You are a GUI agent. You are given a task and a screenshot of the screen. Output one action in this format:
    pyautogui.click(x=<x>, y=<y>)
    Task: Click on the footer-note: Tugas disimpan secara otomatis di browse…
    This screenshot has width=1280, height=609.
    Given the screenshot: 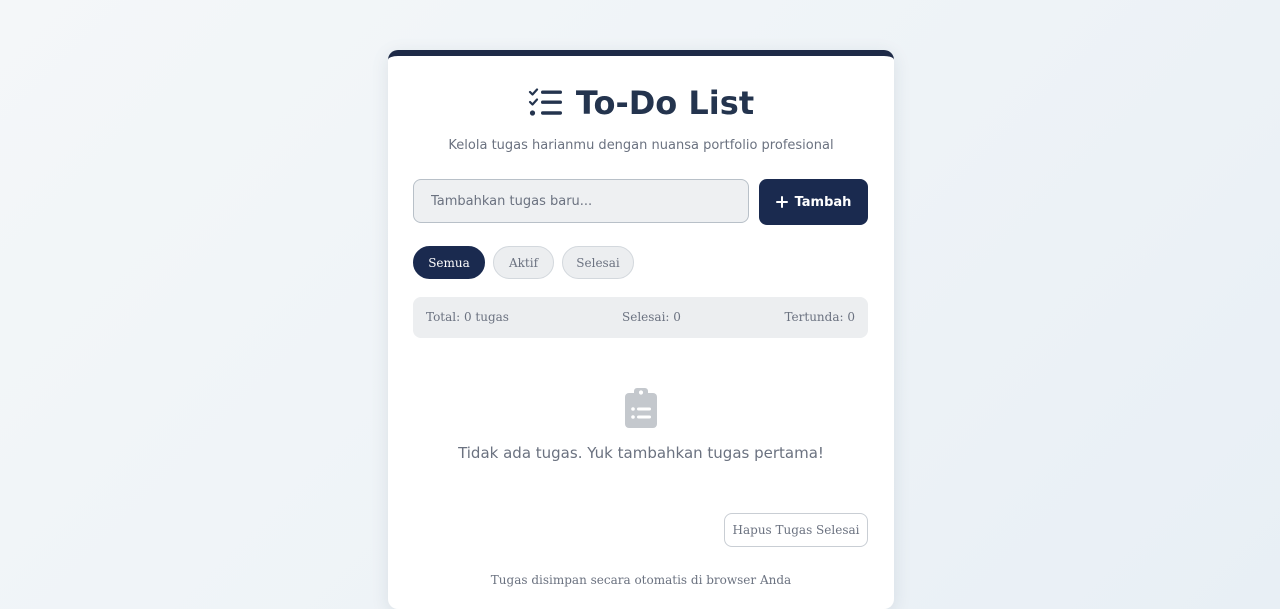 What is the action you would take?
    pyautogui.click(x=641, y=580)
    